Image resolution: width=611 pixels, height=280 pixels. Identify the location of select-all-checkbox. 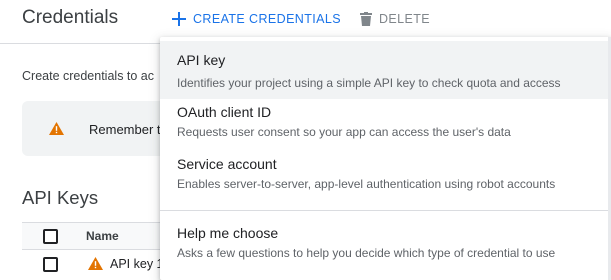
(50, 236).